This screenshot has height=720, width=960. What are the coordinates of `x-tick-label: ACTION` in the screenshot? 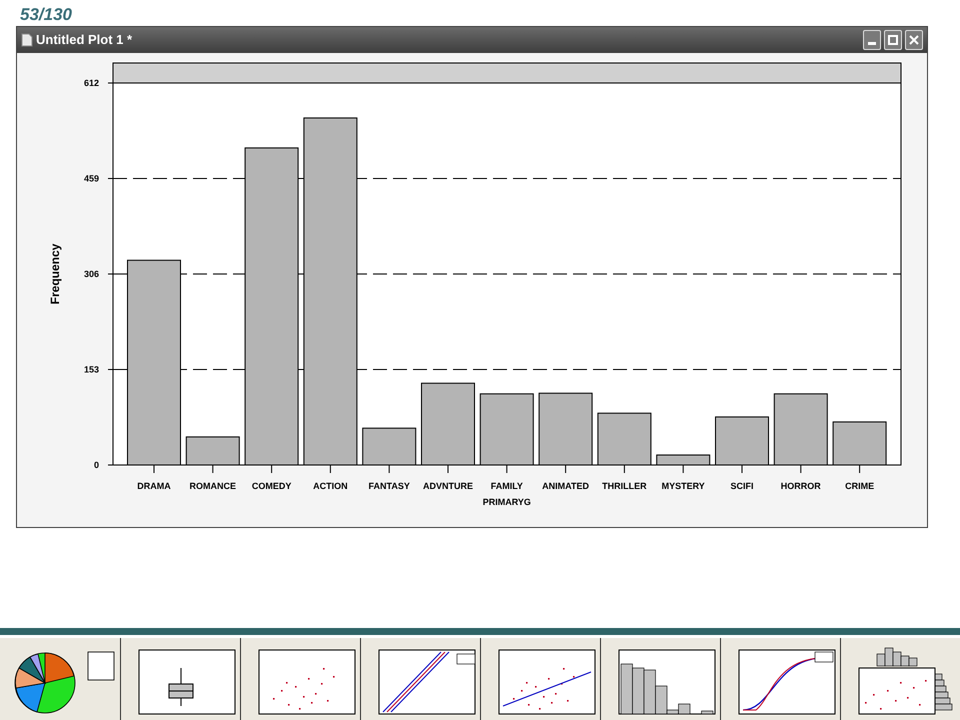 It's located at (330, 486).